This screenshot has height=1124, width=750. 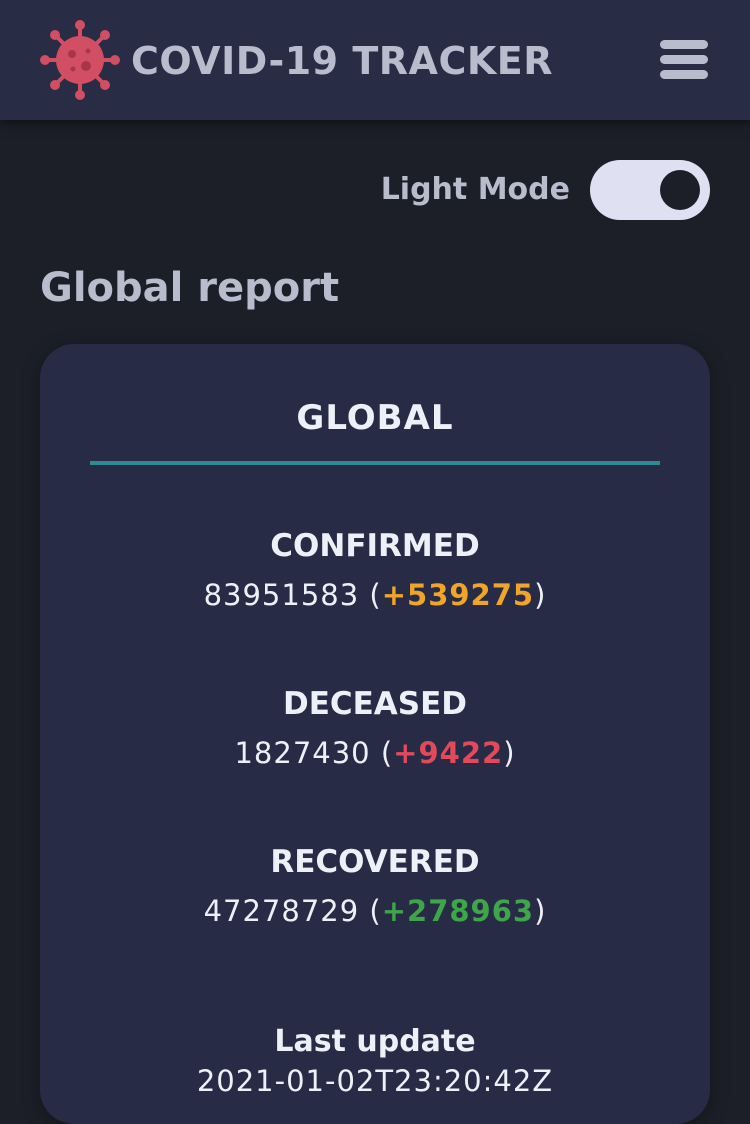 I want to click on page-title: Global report, so click(x=190, y=288).